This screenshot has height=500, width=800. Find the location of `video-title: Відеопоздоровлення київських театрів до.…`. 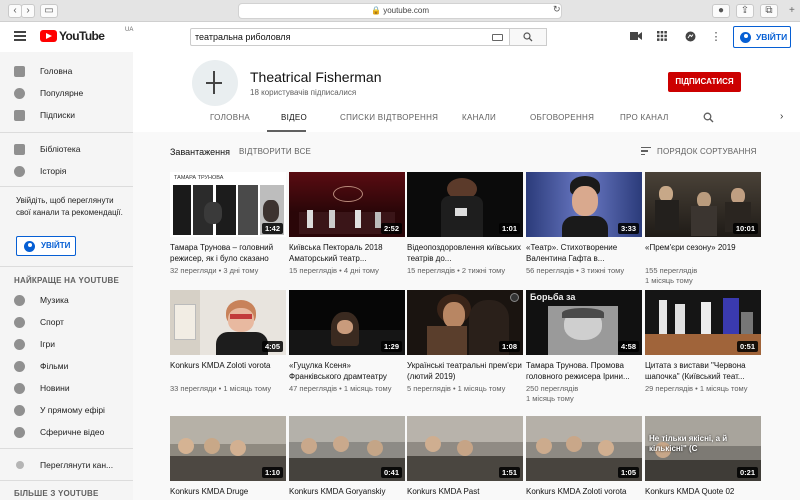

video-title: Відеопоздоровлення київських театрів до.… is located at coordinates (465, 253).